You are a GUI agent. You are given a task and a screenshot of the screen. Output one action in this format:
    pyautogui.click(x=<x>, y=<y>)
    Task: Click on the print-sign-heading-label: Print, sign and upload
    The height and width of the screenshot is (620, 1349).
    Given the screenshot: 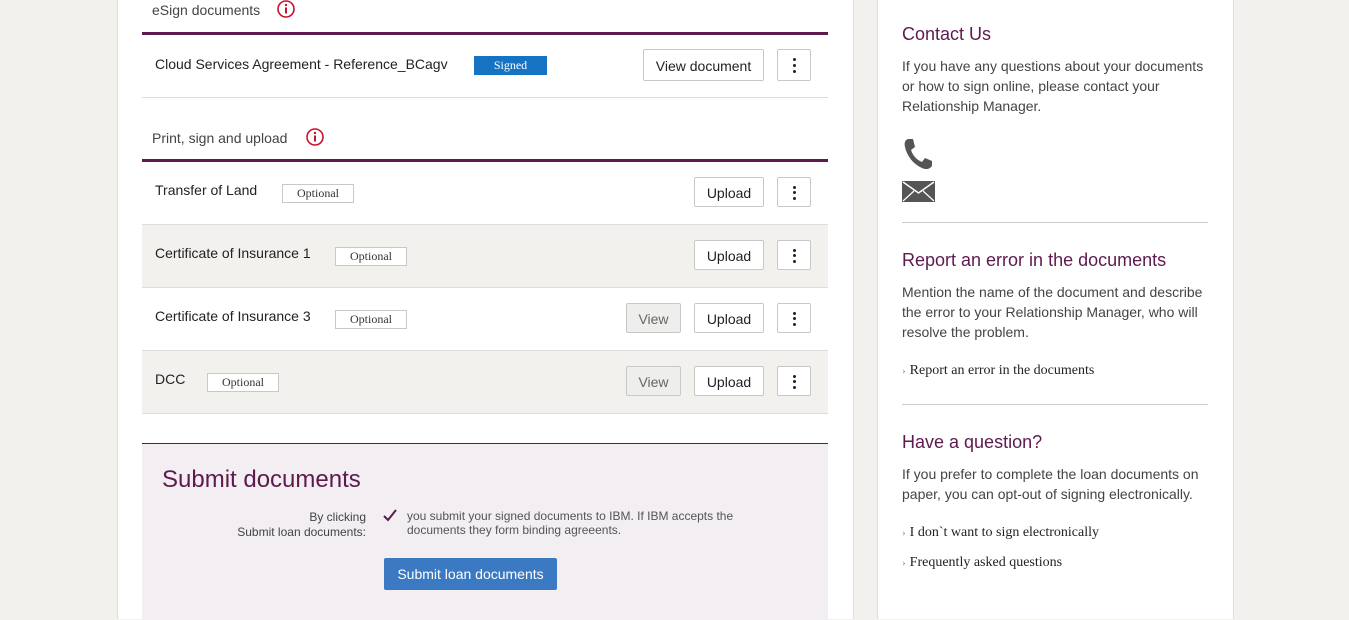 What is the action you would take?
    pyautogui.click(x=220, y=138)
    